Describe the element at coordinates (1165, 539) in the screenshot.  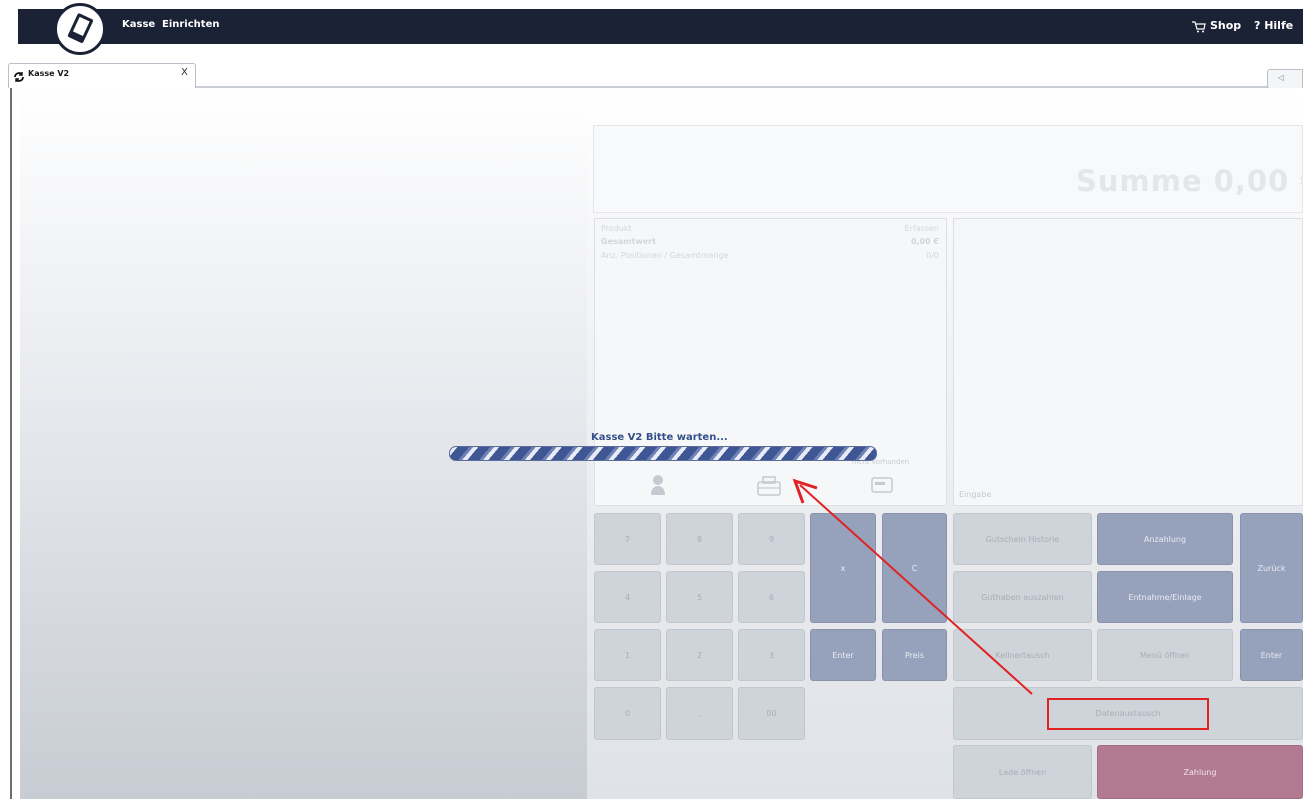
I see `anzahlung-button: Anzahlung` at that location.